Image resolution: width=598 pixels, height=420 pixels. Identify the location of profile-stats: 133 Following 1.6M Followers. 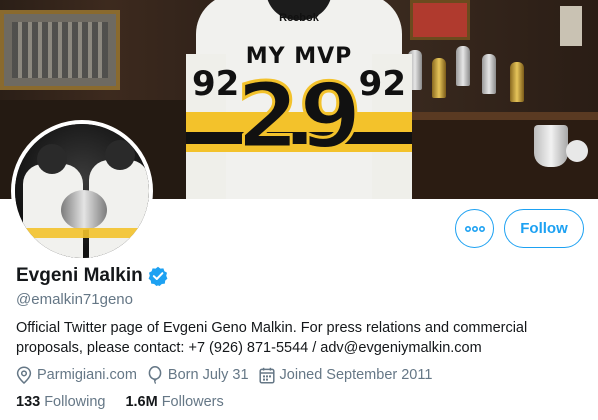
(130, 402).